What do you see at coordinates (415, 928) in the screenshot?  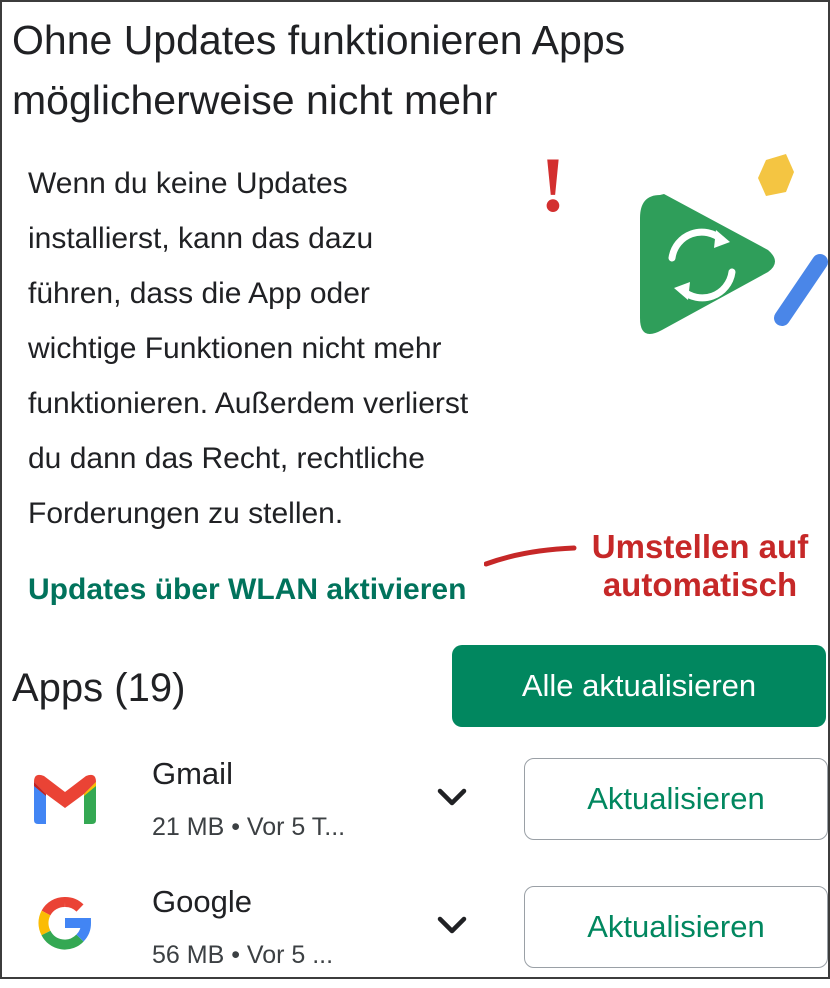 I see `app-row-google: Google 56 MB • Vor 5 ... Aktualisieren` at bounding box center [415, 928].